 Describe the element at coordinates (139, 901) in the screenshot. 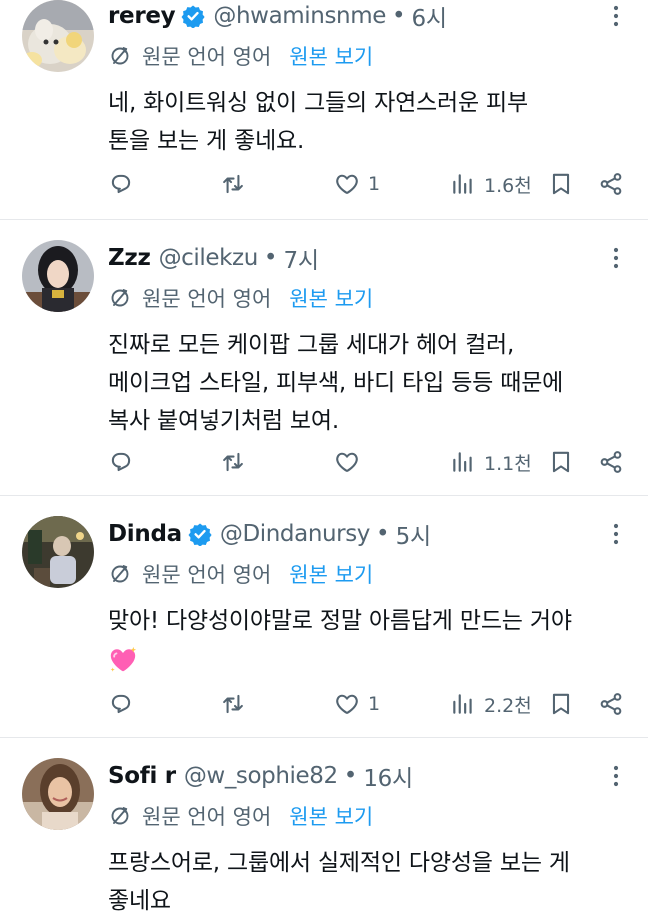

I see `tweet-text-line: 좋네요` at that location.